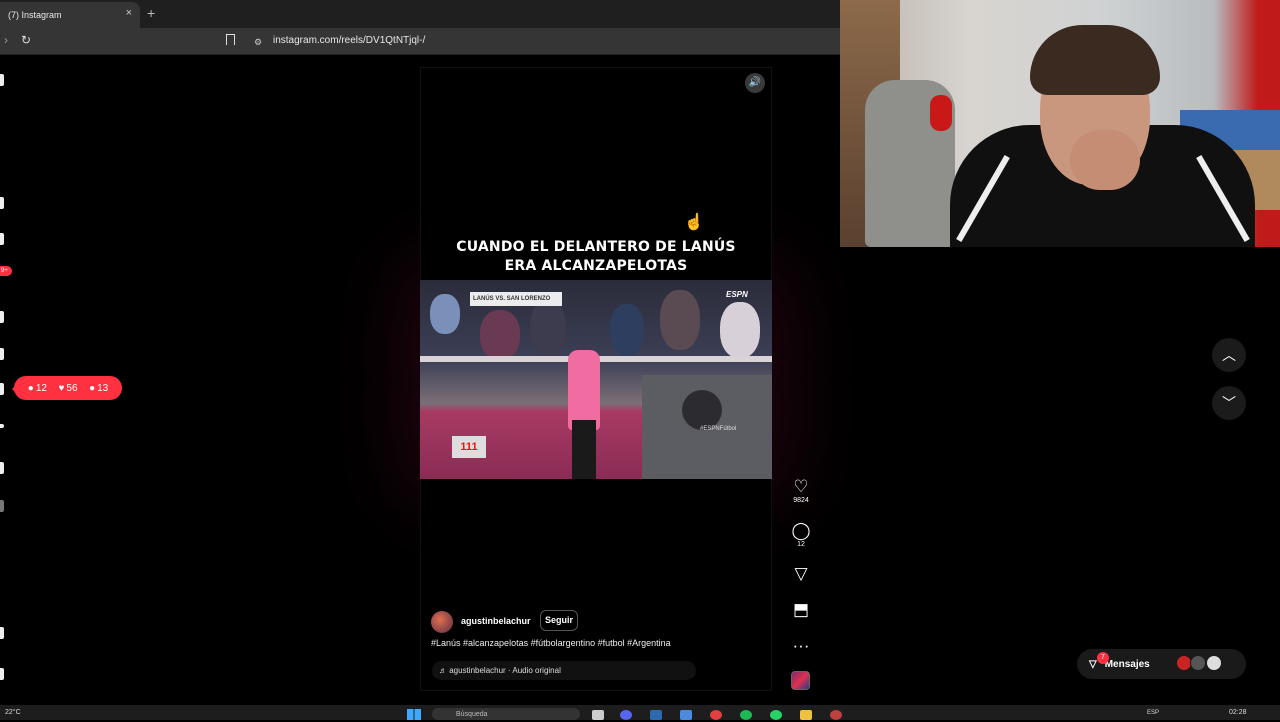 The height and width of the screenshot is (722, 1280). What do you see at coordinates (2, 317) in the screenshot?
I see `sidebar-search-icon` at bounding box center [2, 317].